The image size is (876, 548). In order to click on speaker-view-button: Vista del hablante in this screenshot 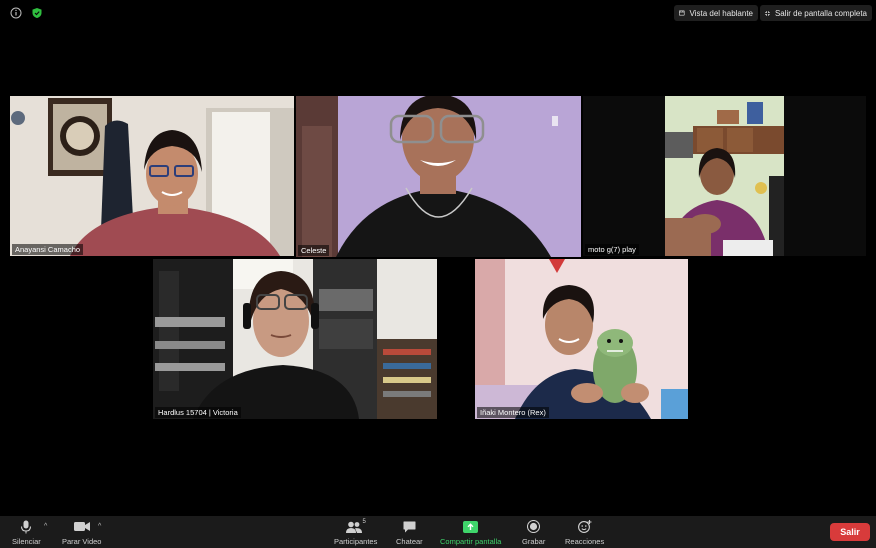, I will do `click(716, 13)`.